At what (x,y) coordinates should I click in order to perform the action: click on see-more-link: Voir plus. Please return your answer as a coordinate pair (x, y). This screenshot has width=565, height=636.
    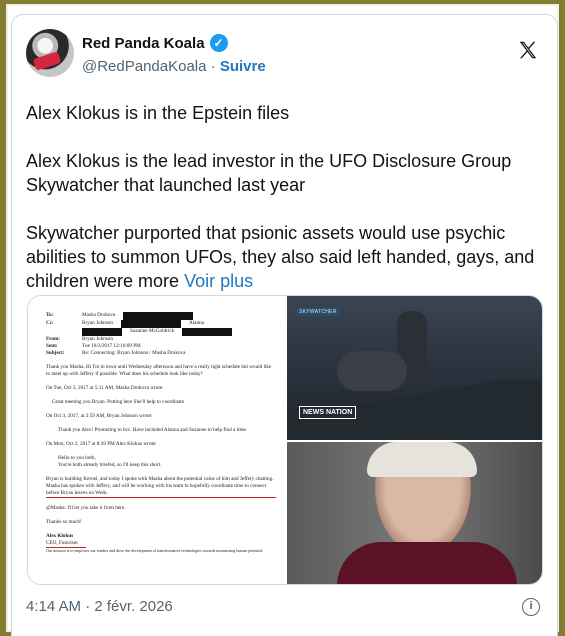
    Looking at the image, I should click on (218, 281).